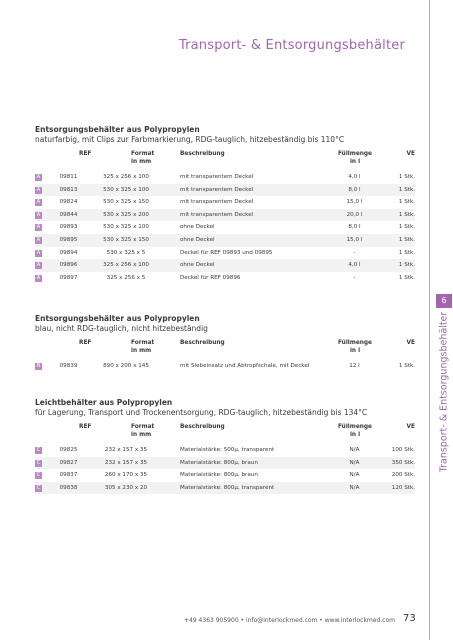  I want to click on variant-badge: B, so click(38, 366).